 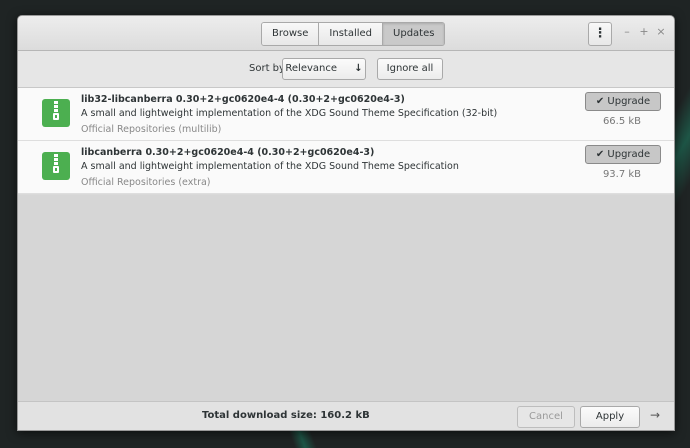 What do you see at coordinates (655, 415) in the screenshot?
I see `arrow-right-icon: →` at bounding box center [655, 415].